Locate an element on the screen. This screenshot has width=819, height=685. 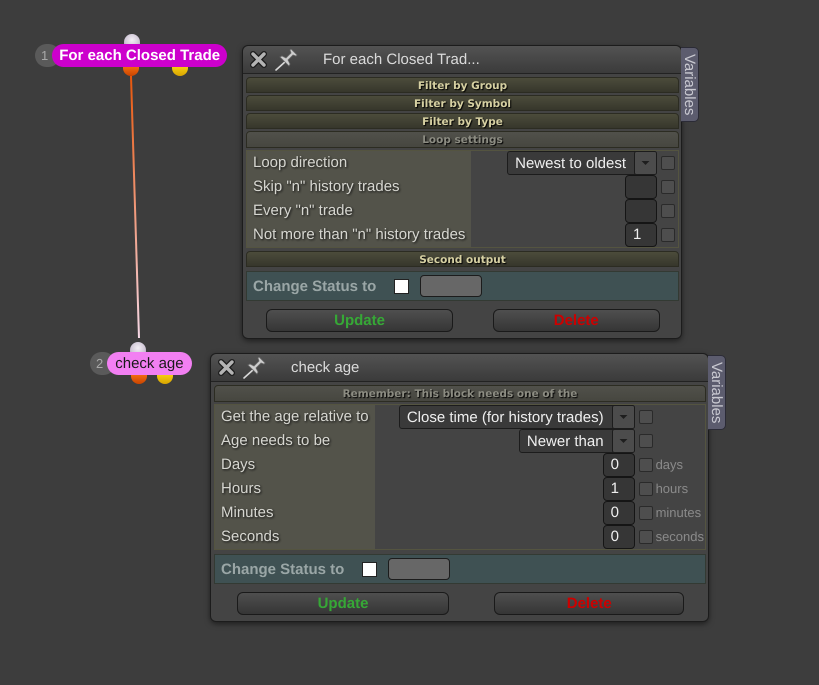
setting-label: Not more than "n" history trades is located at coordinates (359, 235).